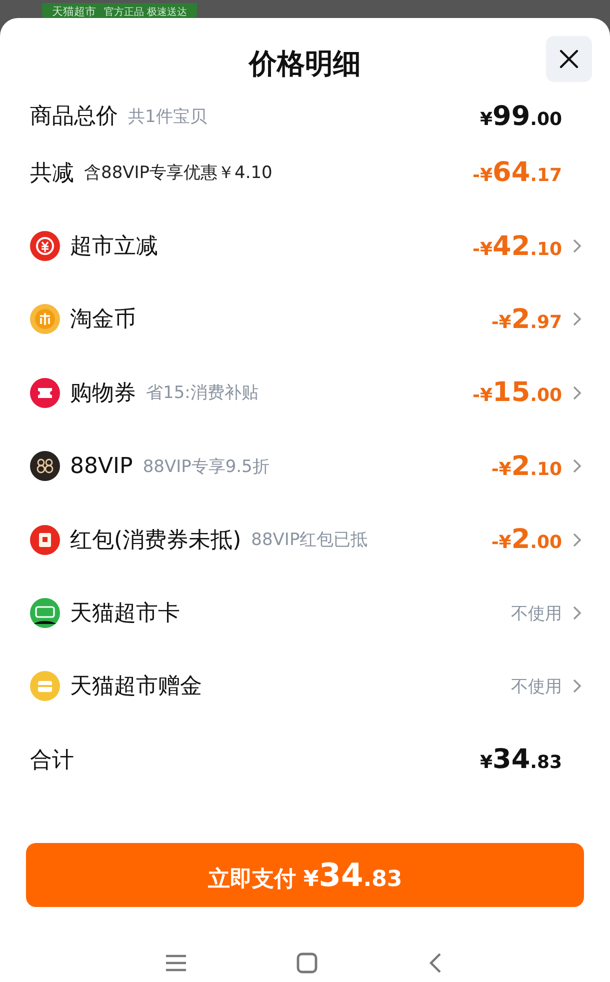  I want to click on close-button, so click(569, 59).